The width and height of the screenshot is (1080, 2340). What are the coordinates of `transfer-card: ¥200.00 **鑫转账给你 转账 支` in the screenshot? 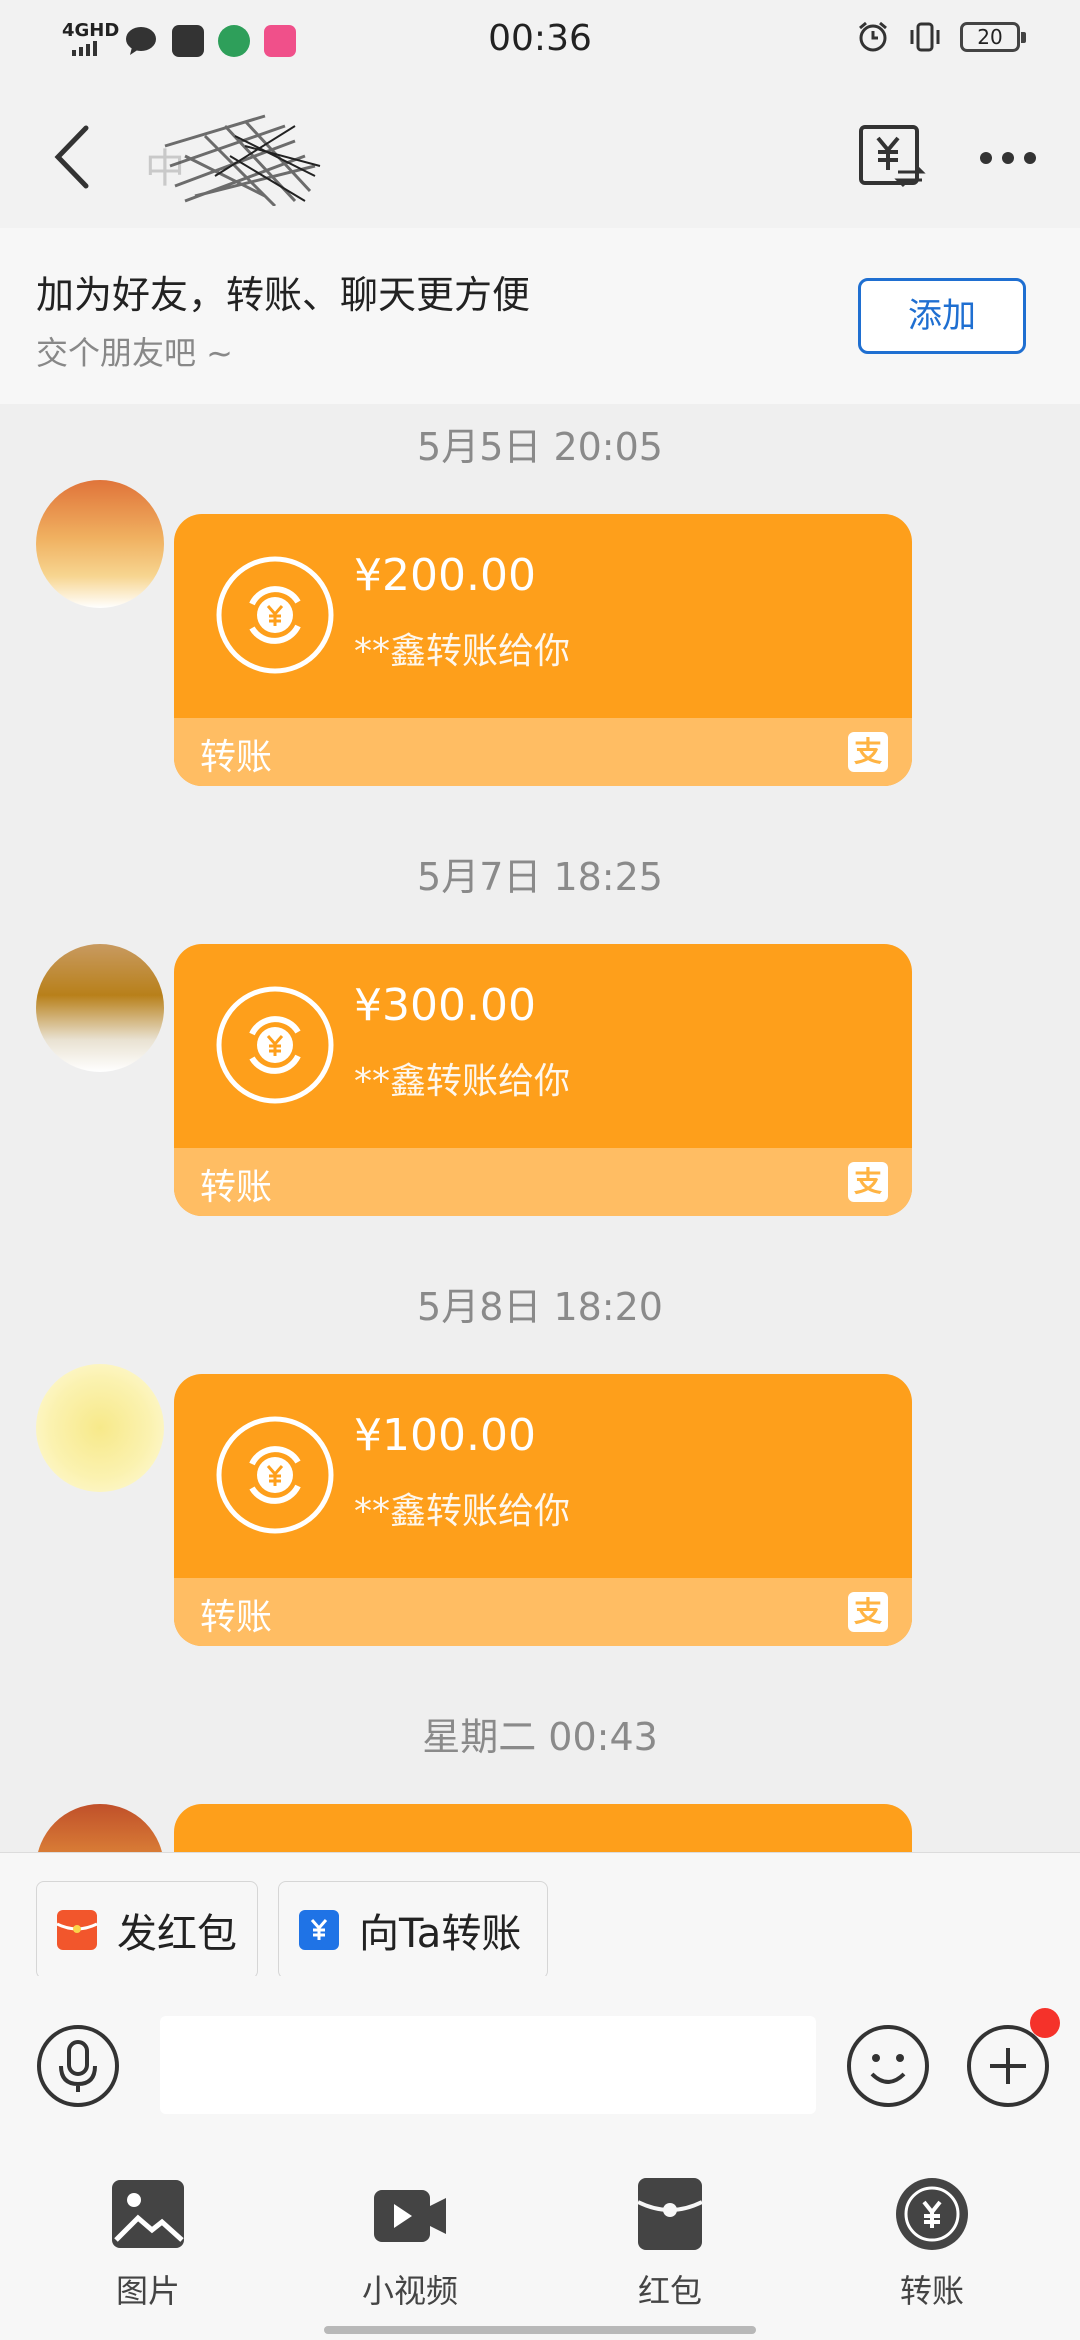 It's located at (543, 650).